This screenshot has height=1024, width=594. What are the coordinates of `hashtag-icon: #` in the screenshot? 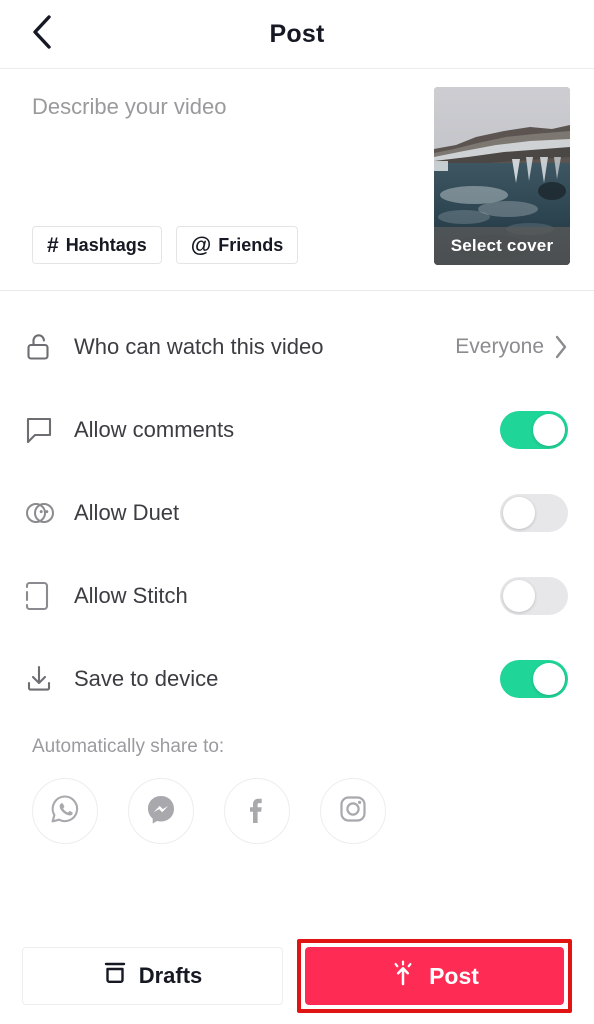 It's located at (53, 245).